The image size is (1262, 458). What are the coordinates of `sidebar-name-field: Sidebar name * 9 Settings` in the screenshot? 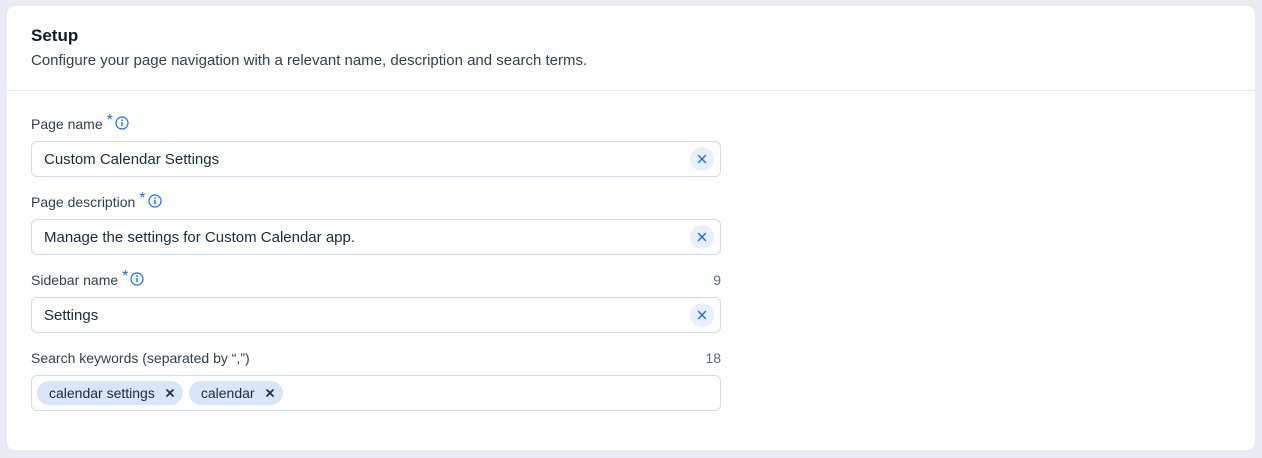 It's located at (376, 300).